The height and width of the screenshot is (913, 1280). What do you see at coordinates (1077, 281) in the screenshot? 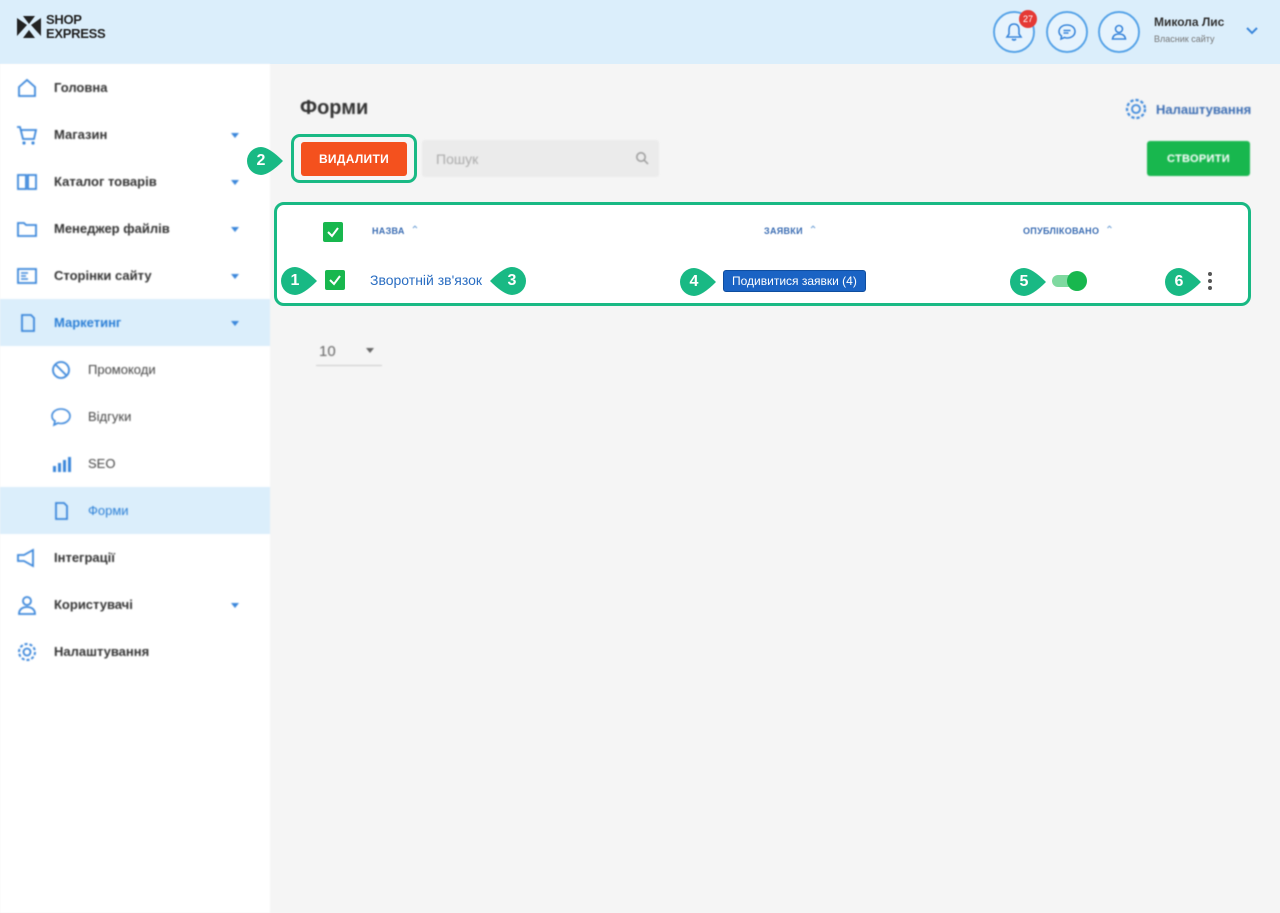
I see `toggle-knob` at bounding box center [1077, 281].